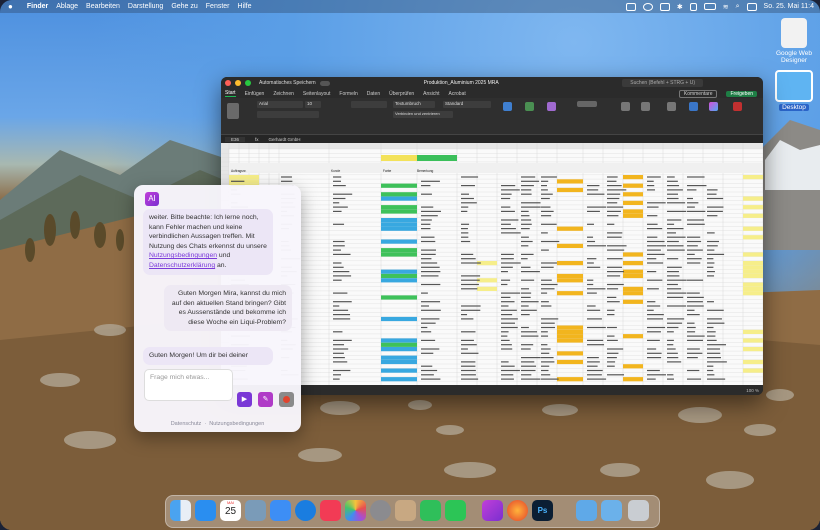 Image resolution: width=820 pixels, height=530 pixels. Describe the element at coordinates (551, 106) in the screenshot. I see `cell-styles-icon` at that location.